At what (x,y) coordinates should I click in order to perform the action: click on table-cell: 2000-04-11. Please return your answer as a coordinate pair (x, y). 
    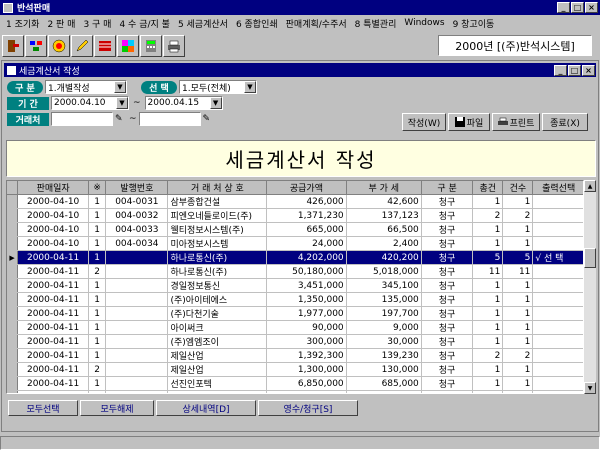
    Looking at the image, I should click on (53, 355).